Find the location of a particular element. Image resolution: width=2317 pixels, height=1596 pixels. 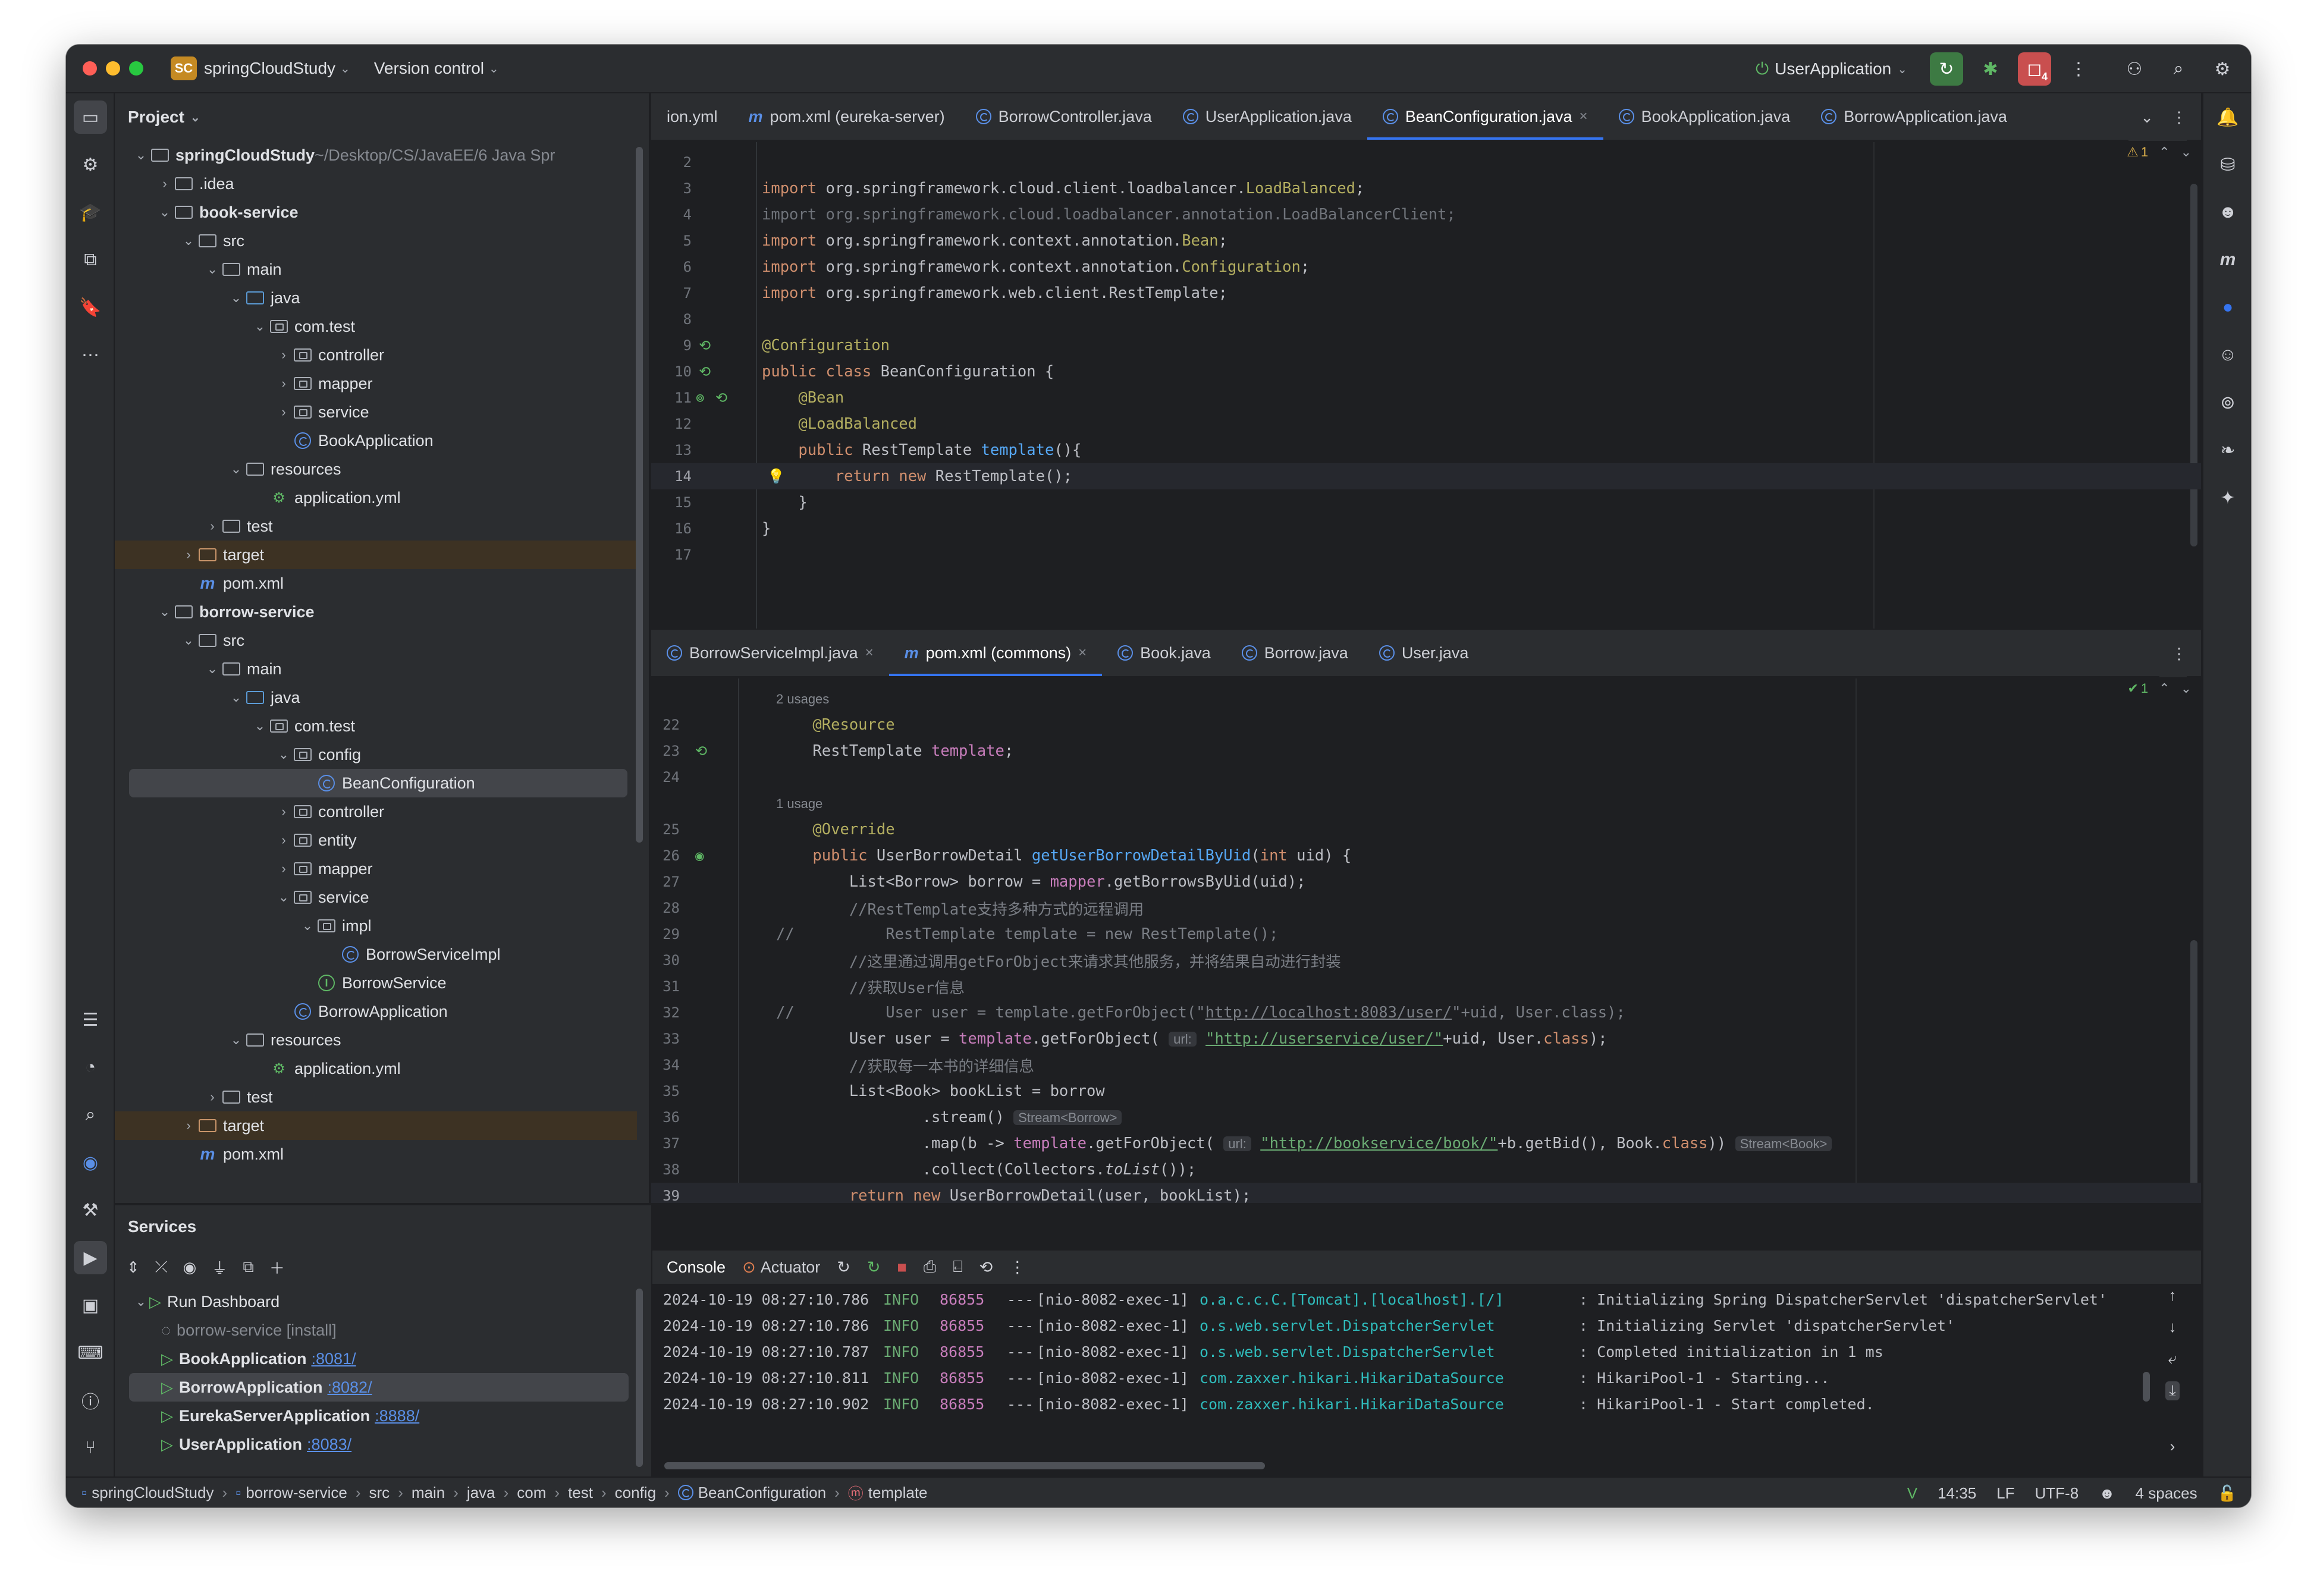

filter-icon: ⏚ is located at coordinates (219, 1267).